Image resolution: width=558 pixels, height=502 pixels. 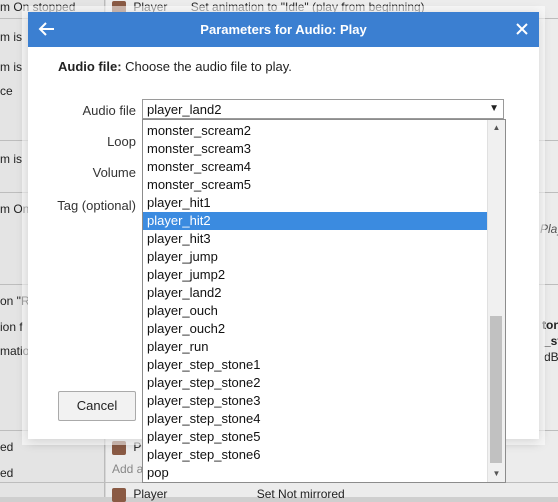 I want to click on action-snippet: _st, so click(x=551, y=341).